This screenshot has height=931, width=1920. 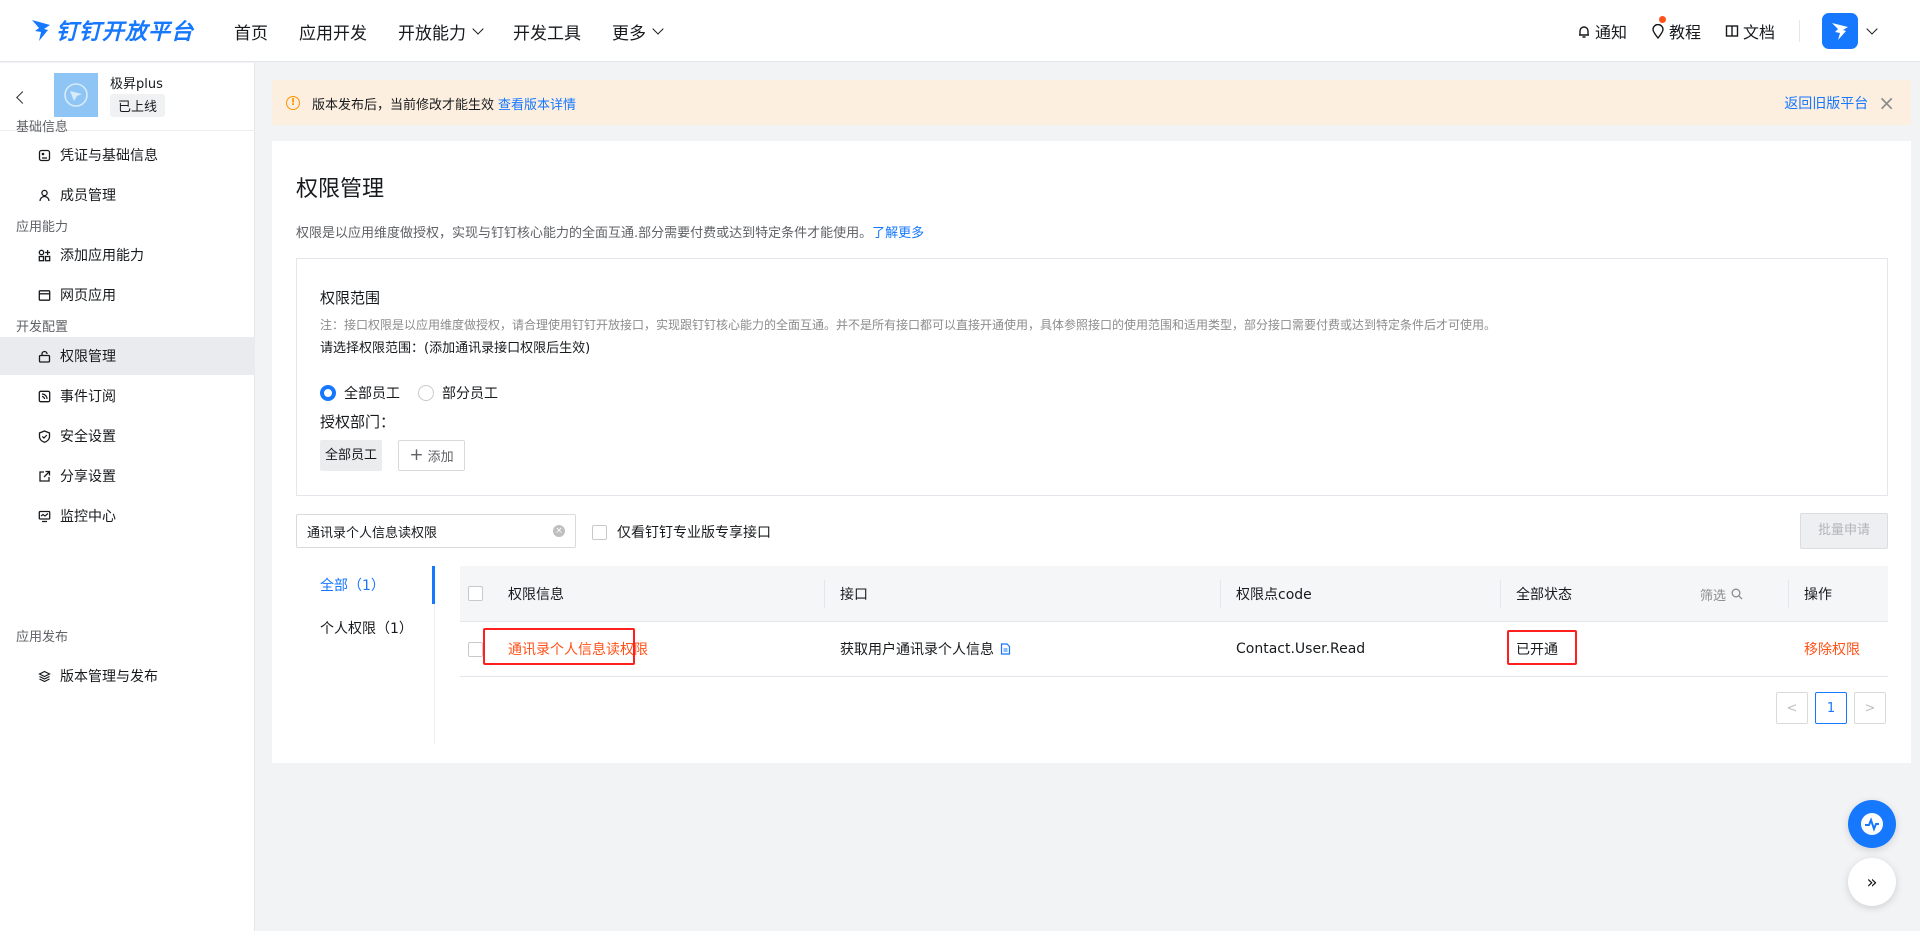 I want to click on sidebar-item-versions: 版本管理与发布, so click(x=127, y=676).